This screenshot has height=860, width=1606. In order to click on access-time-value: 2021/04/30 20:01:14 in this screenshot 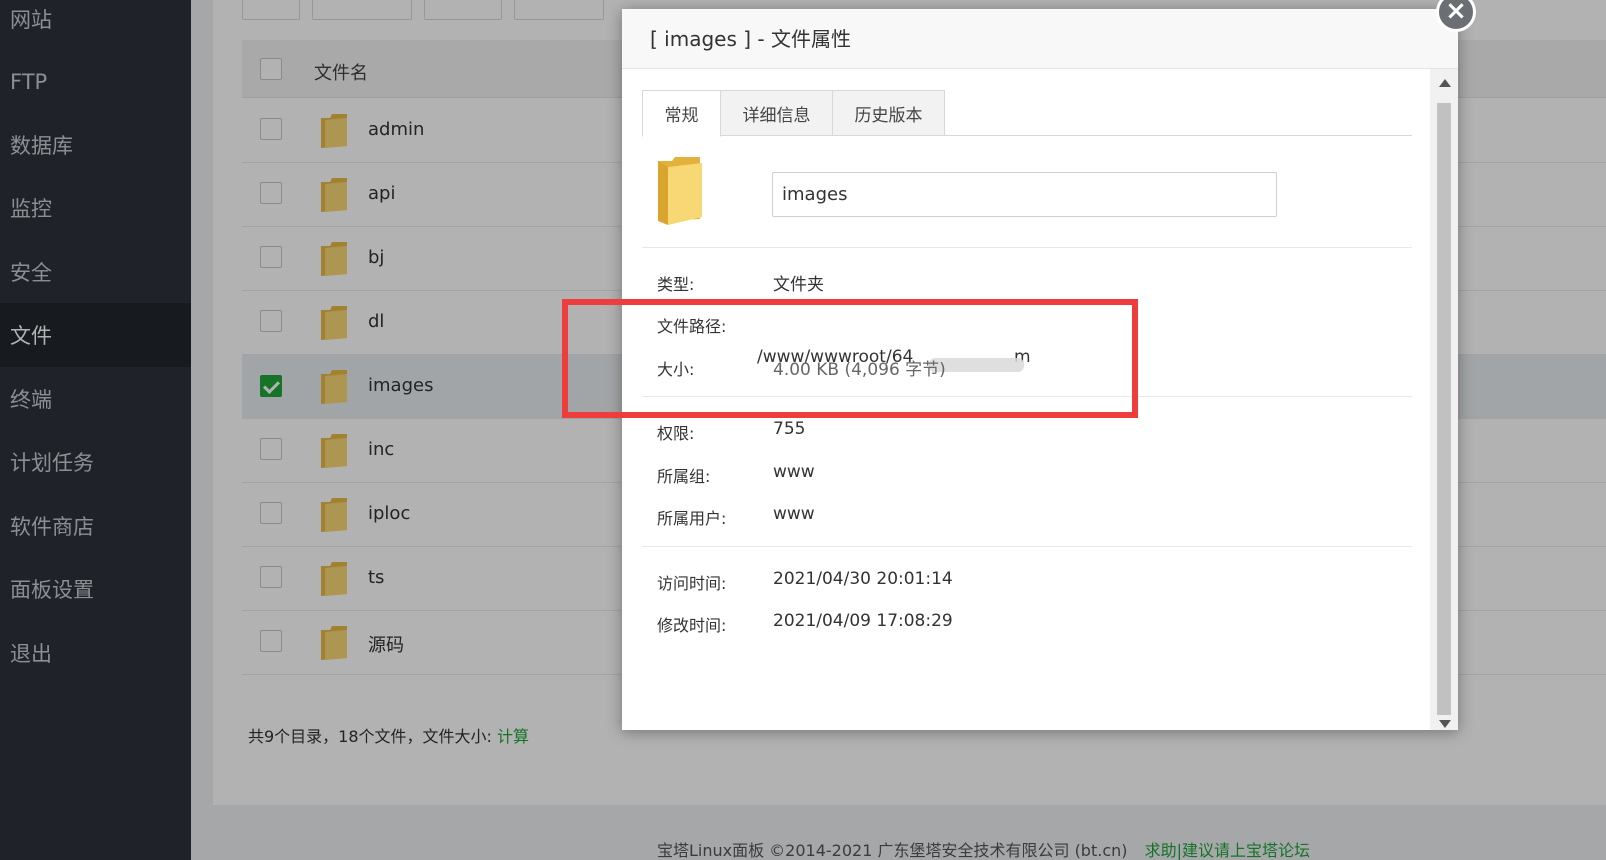, I will do `click(863, 579)`.